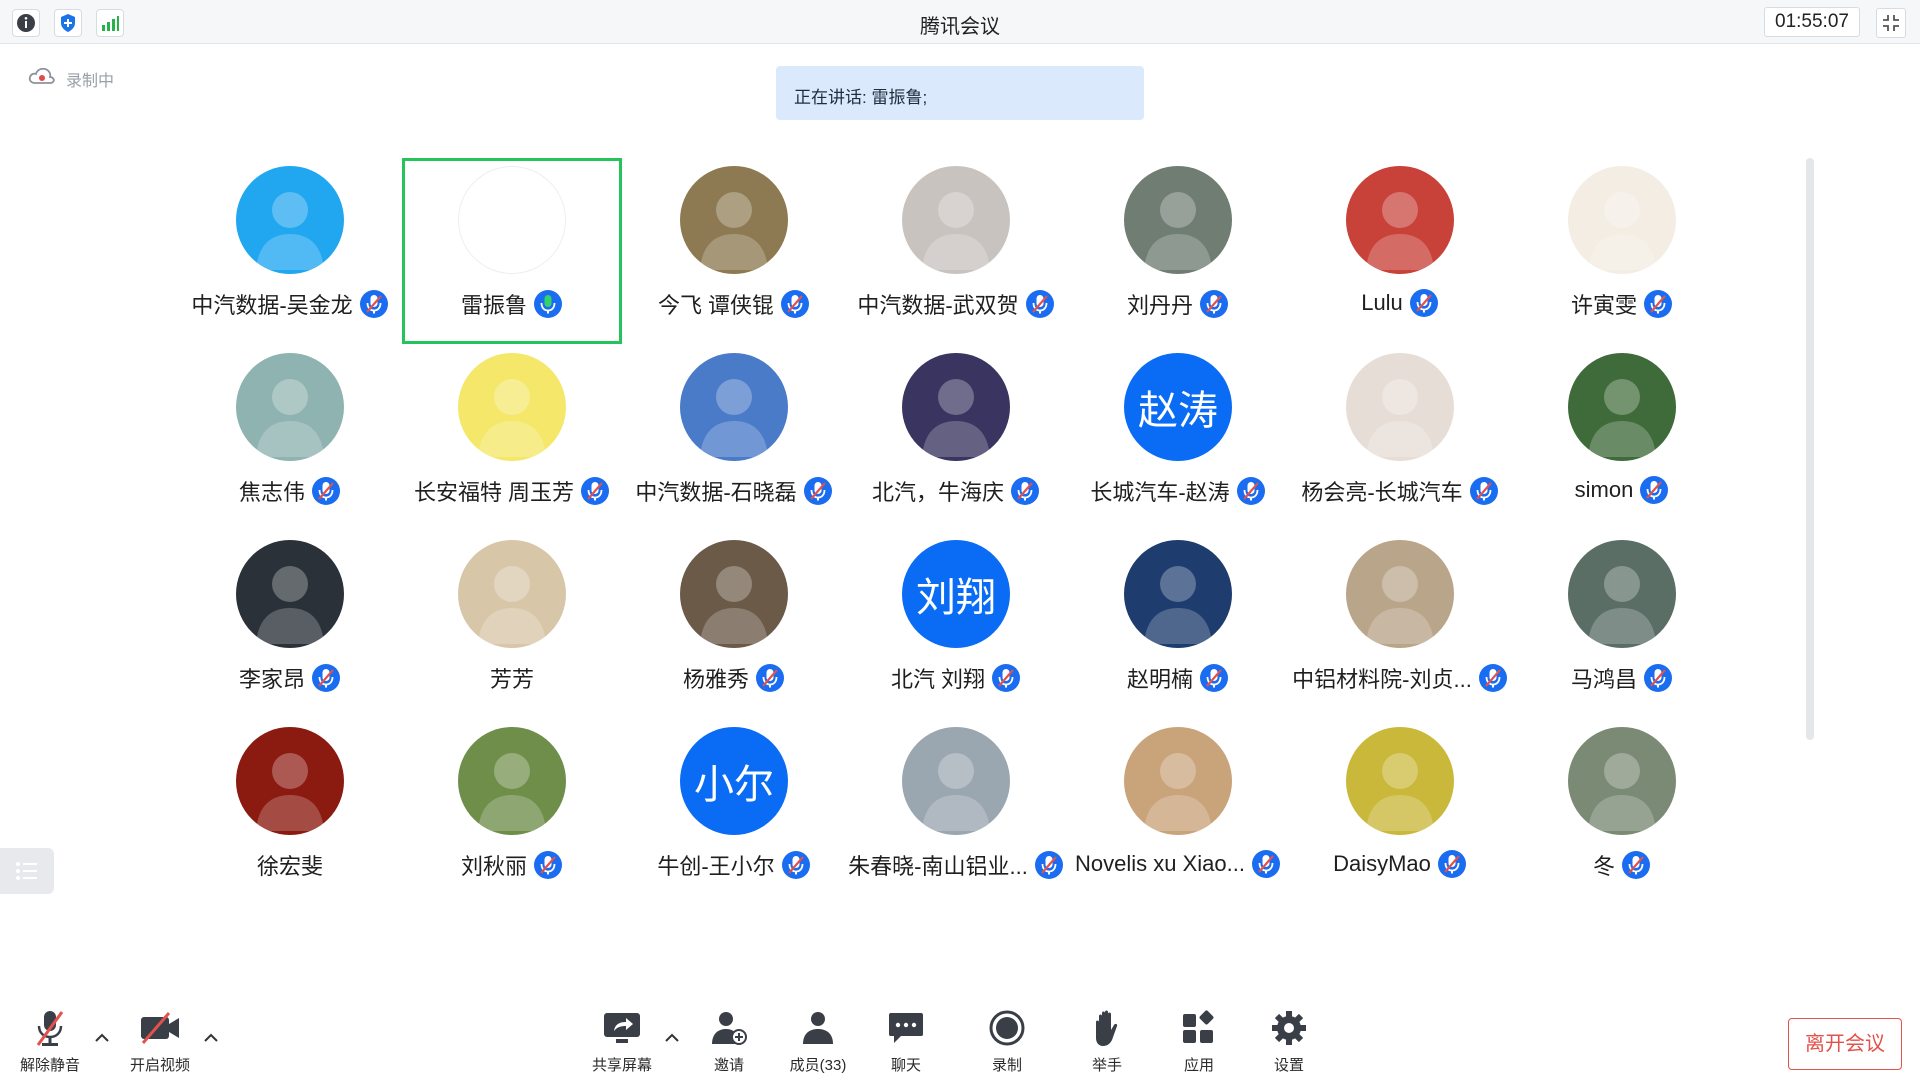  Describe the element at coordinates (290, 625) in the screenshot. I see `participant-tile: 李家昂` at that location.